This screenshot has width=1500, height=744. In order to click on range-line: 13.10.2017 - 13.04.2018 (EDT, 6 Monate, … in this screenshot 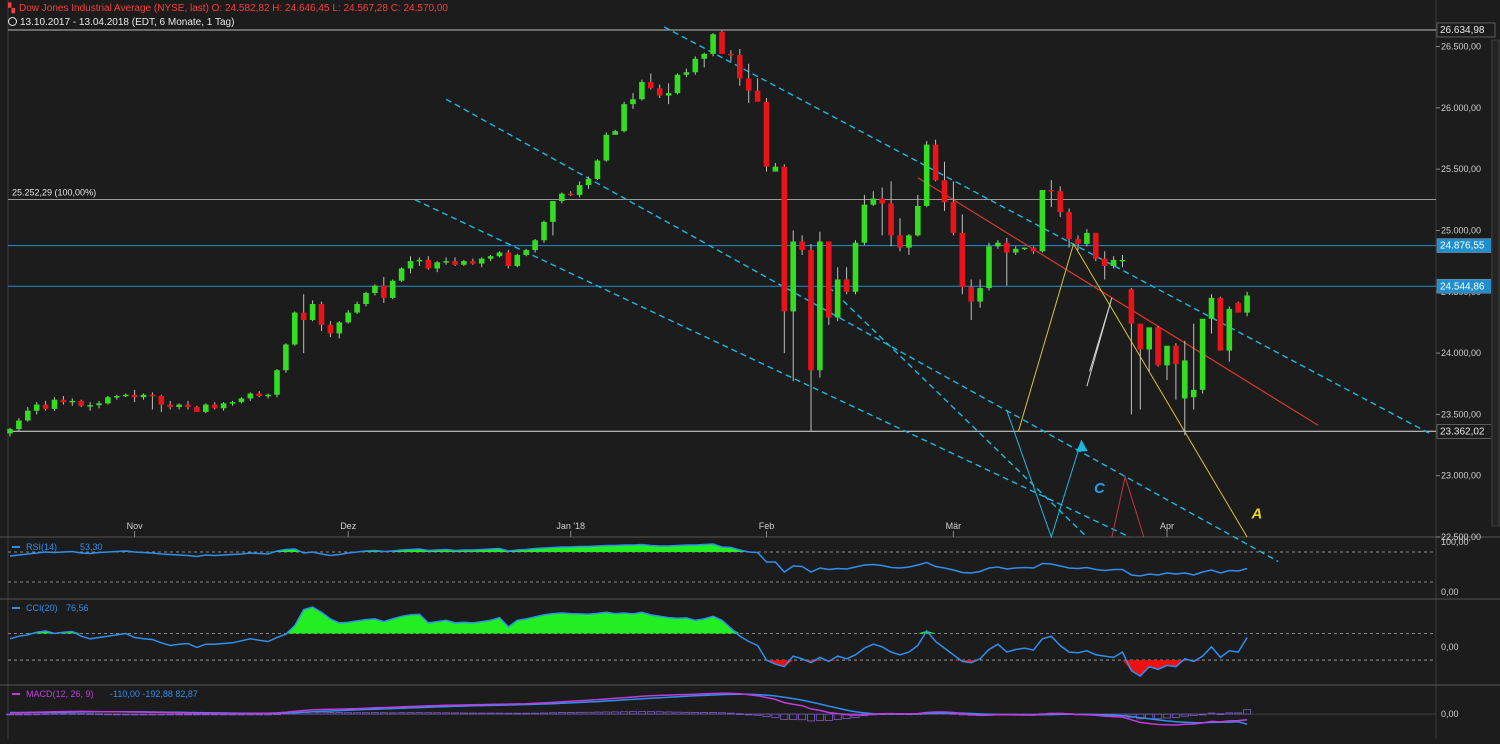, I will do `click(127, 22)`.